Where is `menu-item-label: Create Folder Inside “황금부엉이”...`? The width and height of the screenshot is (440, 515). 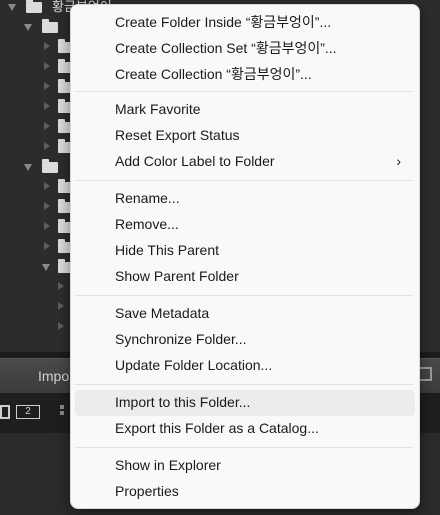 menu-item-label: Create Folder Inside “황금부엉이”... is located at coordinates (223, 22).